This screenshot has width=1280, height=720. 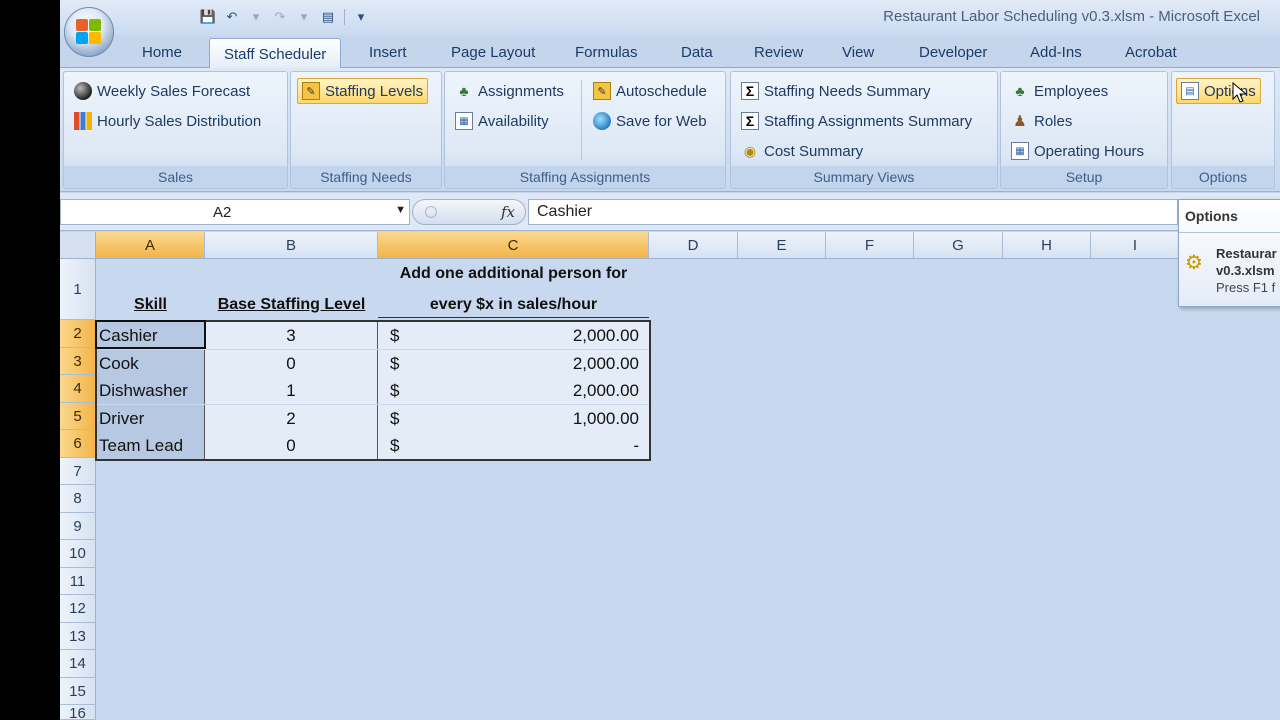 What do you see at coordinates (150, 363) in the screenshot?
I see `skill-cell: Cook` at bounding box center [150, 363].